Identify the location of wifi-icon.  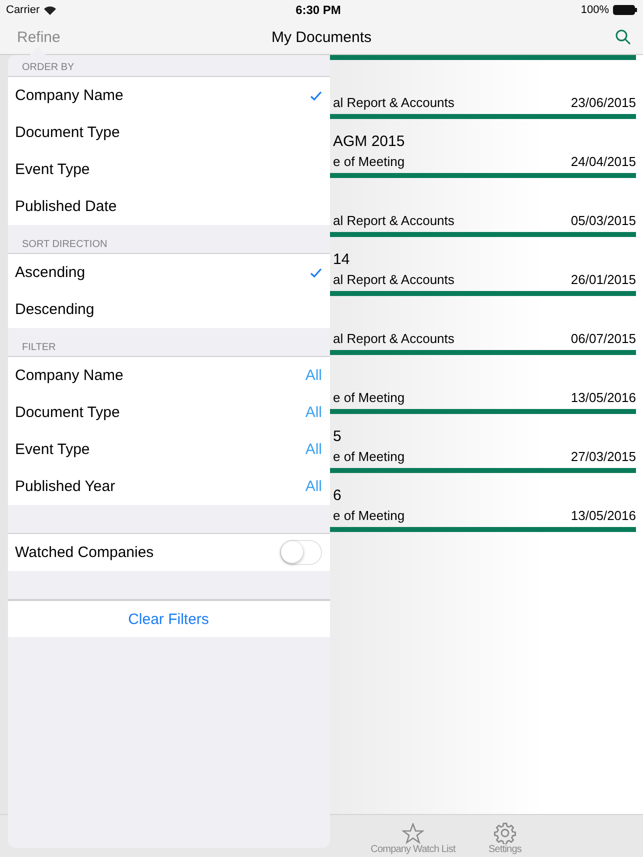
(50, 10).